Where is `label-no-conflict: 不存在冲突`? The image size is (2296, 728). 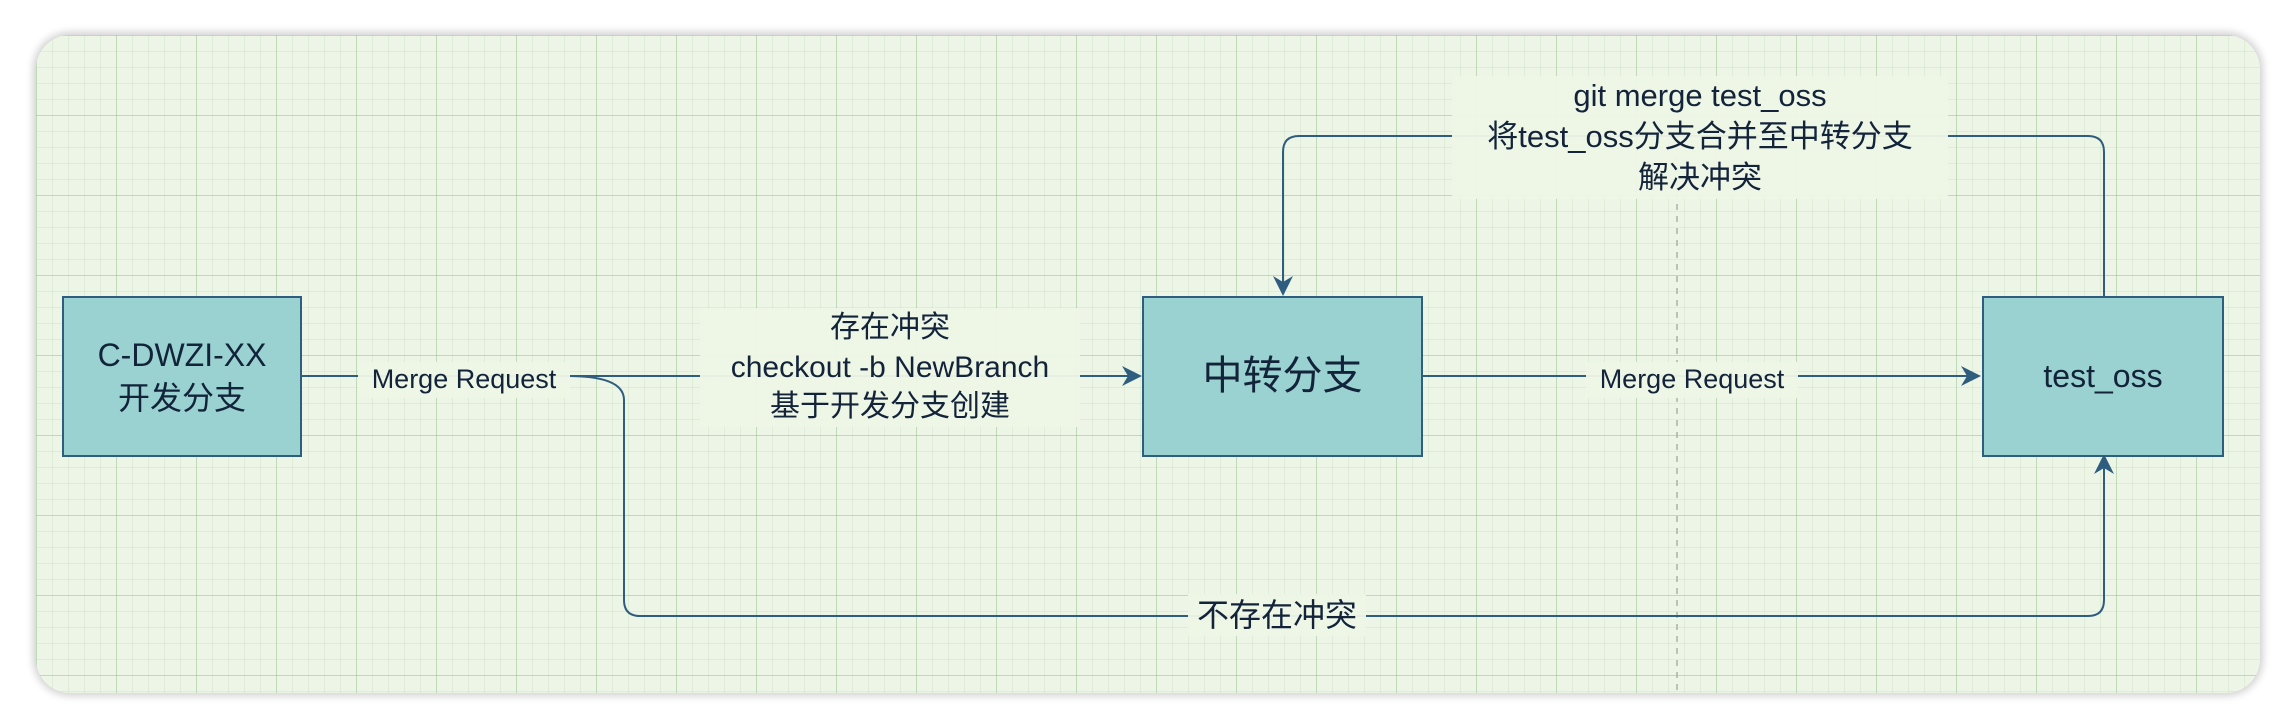
label-no-conflict: 不存在冲突 is located at coordinates (1277, 615).